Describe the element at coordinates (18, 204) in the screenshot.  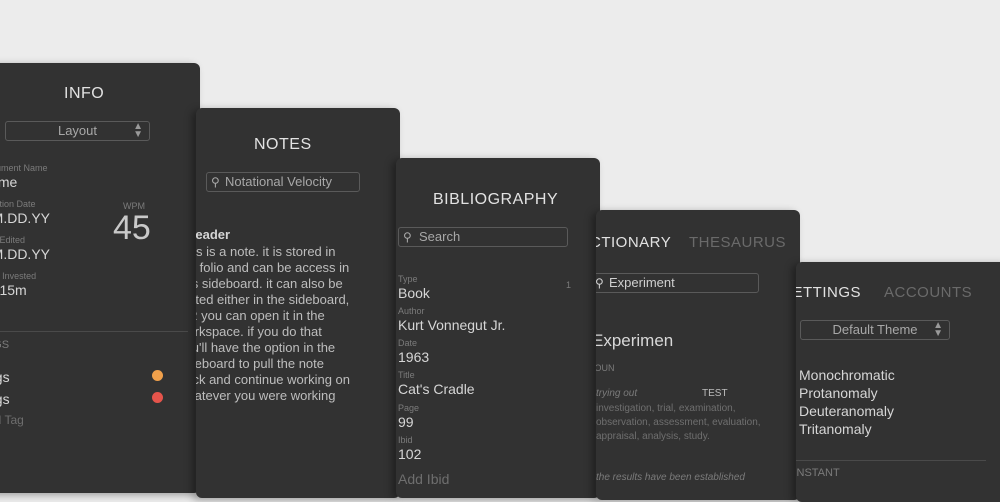
I see `creation-date-label: Creation Date` at that location.